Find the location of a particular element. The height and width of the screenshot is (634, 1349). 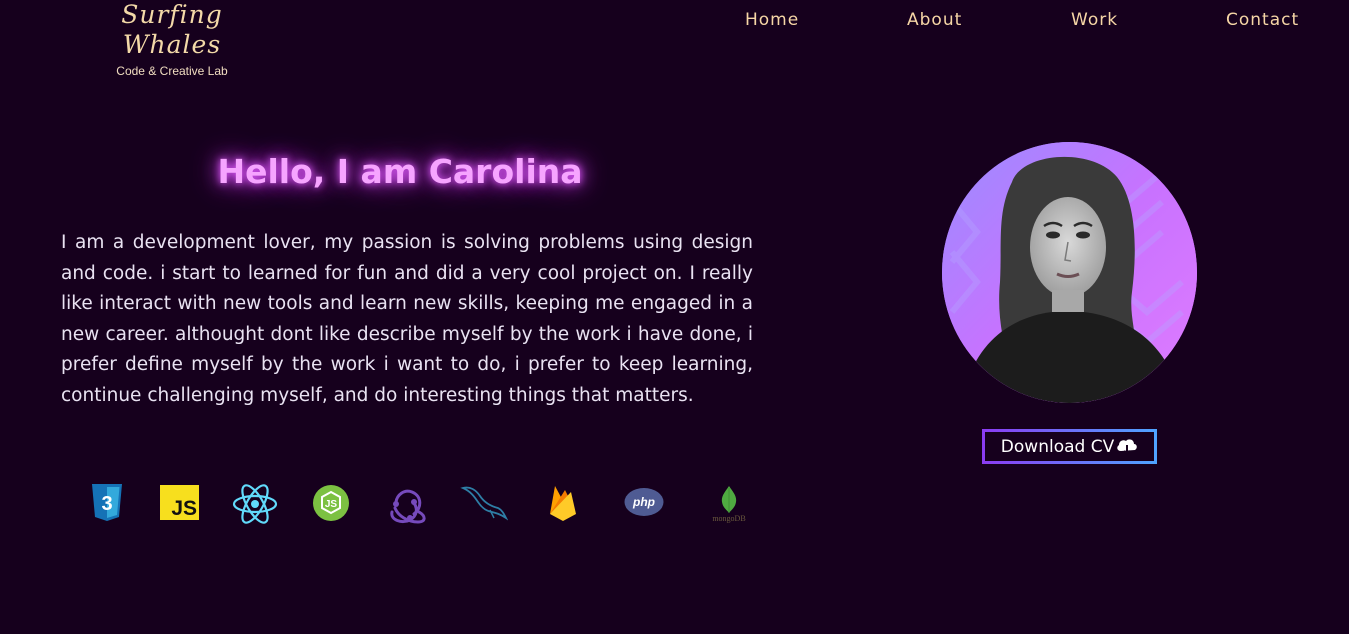

hero-title: Hello, I am Carolina is located at coordinates (400, 171).